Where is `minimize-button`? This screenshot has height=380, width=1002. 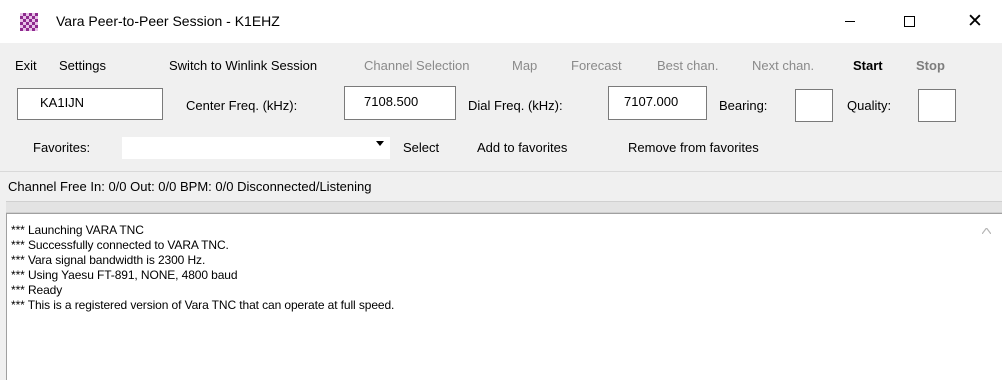
minimize-button is located at coordinates (850, 21).